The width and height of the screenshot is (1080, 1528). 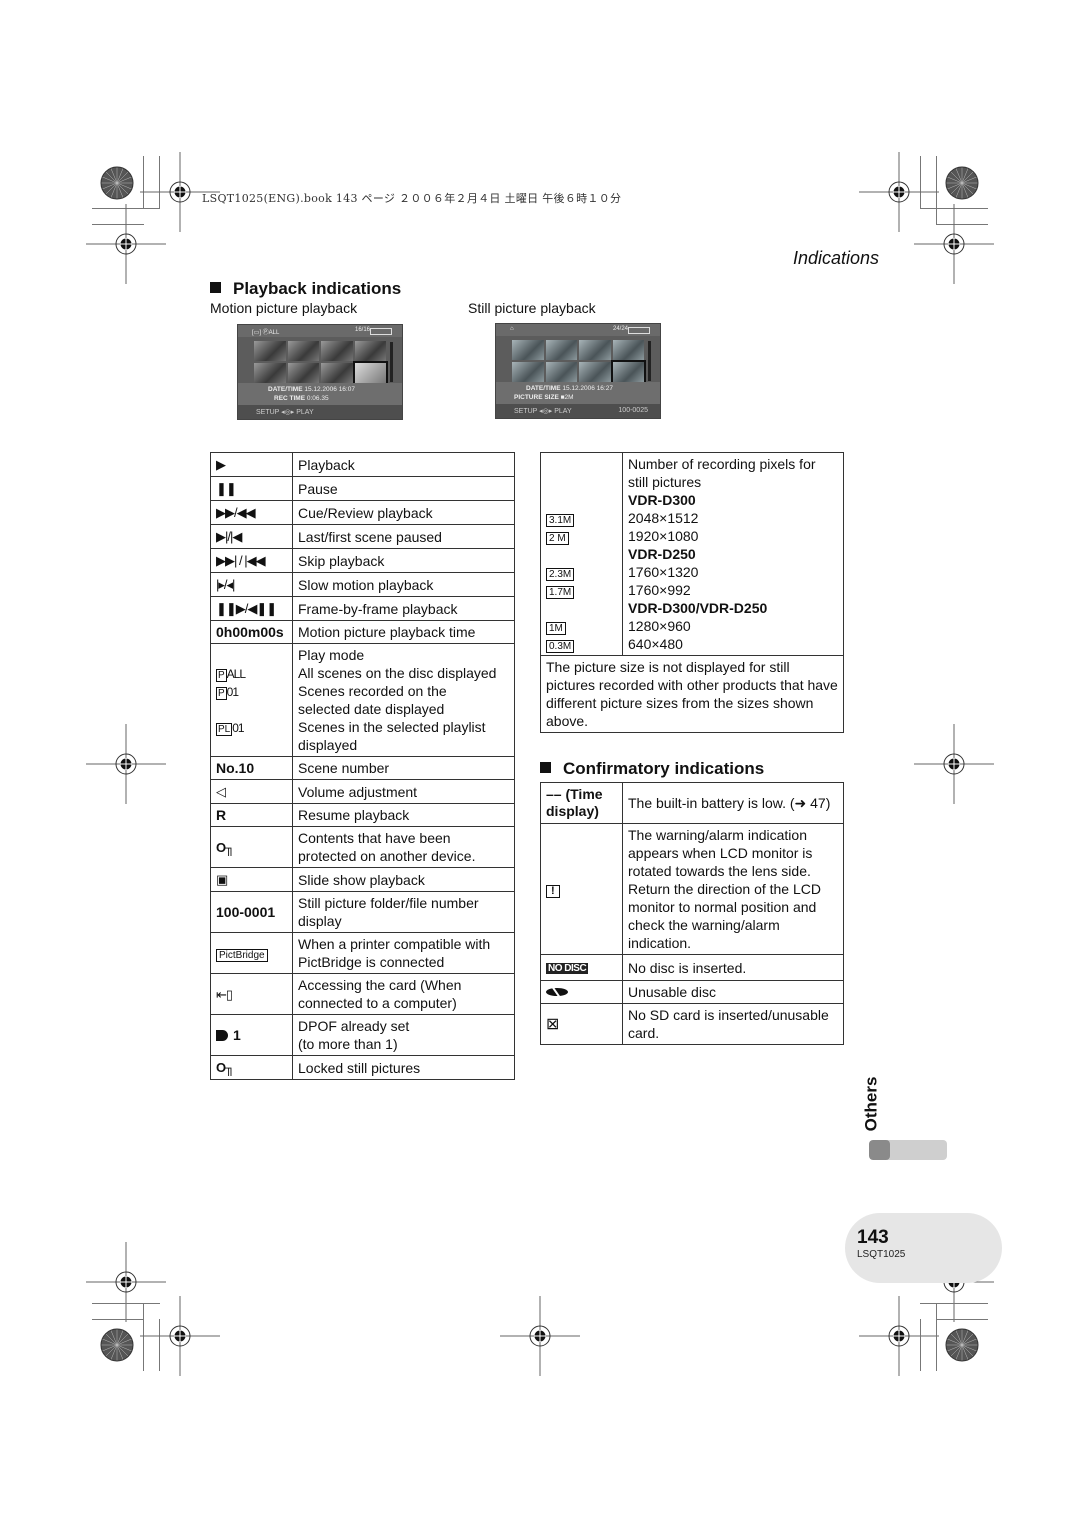 What do you see at coordinates (266, 333) in the screenshot?
I see `screen-mode-indicator: [▭] ⓅALL` at bounding box center [266, 333].